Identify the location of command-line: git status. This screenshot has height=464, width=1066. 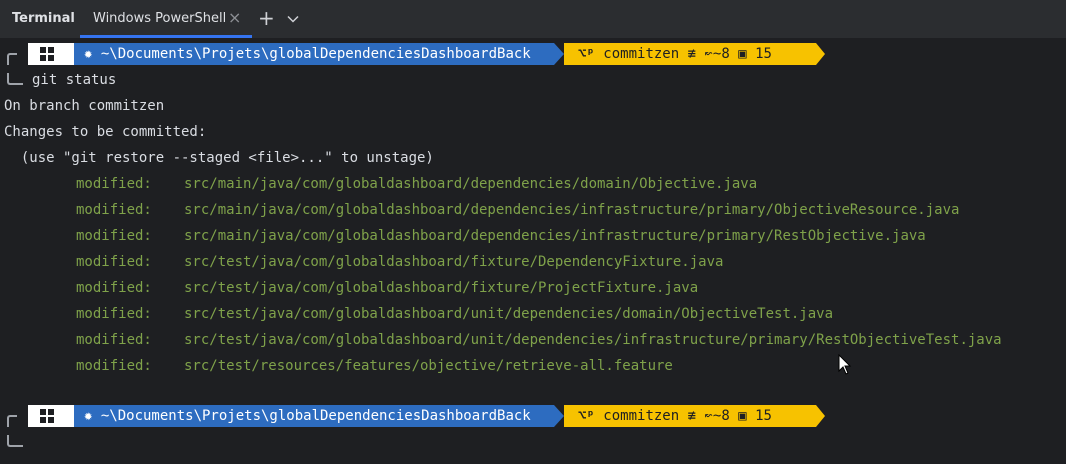
(74, 80).